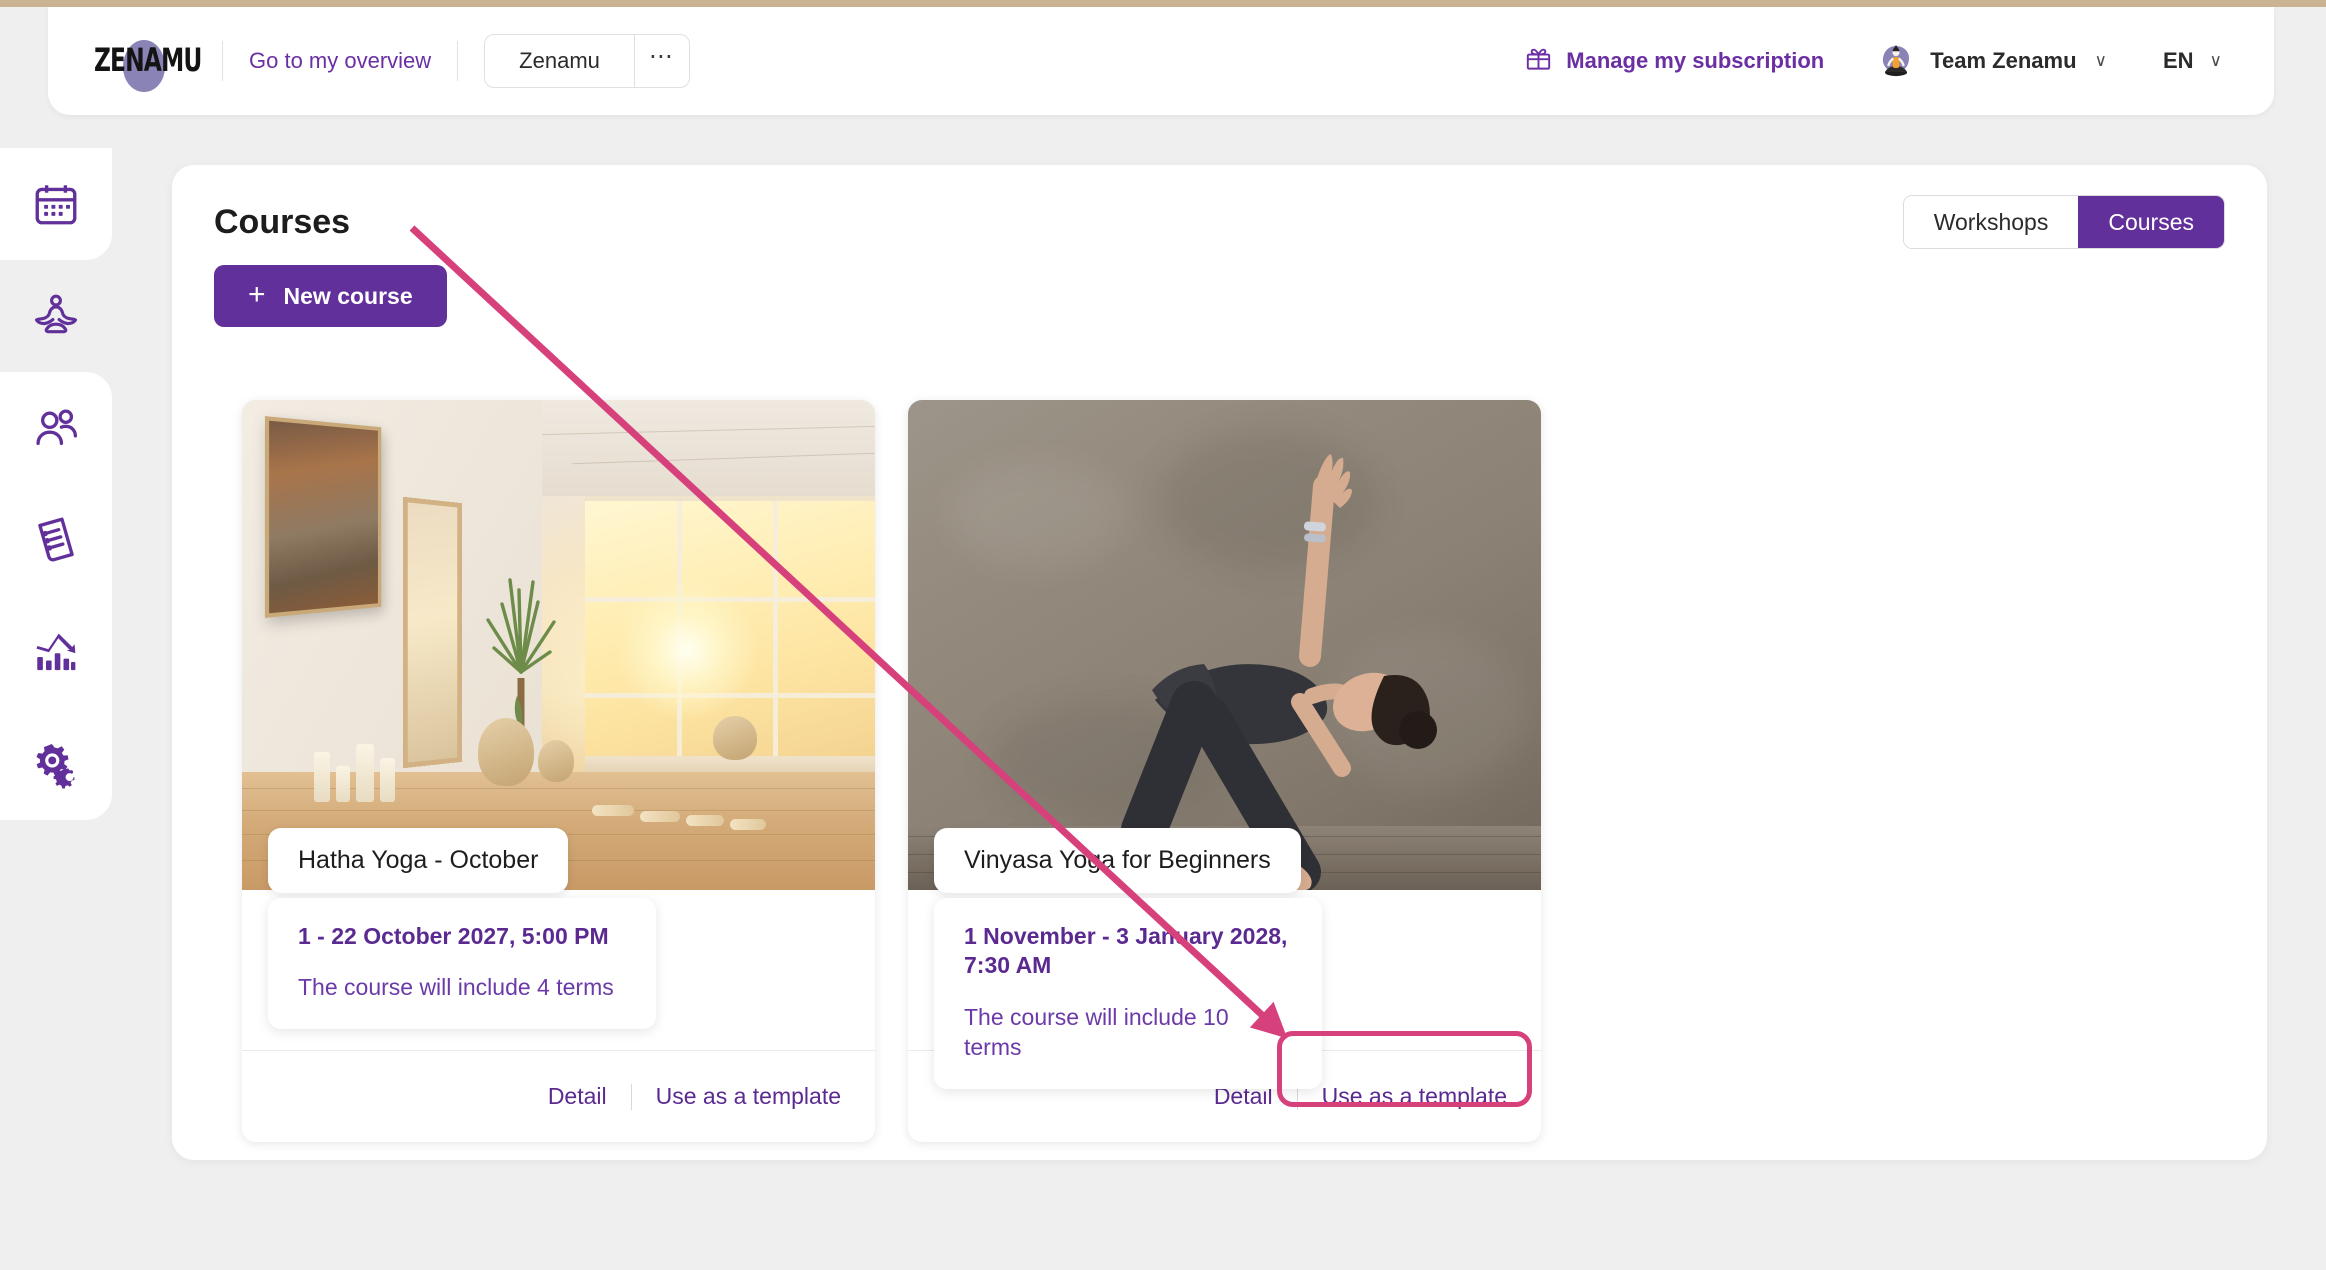 Image resolution: width=2326 pixels, height=1270 pixels. I want to click on yoga-pose-photo, so click(1224, 645).